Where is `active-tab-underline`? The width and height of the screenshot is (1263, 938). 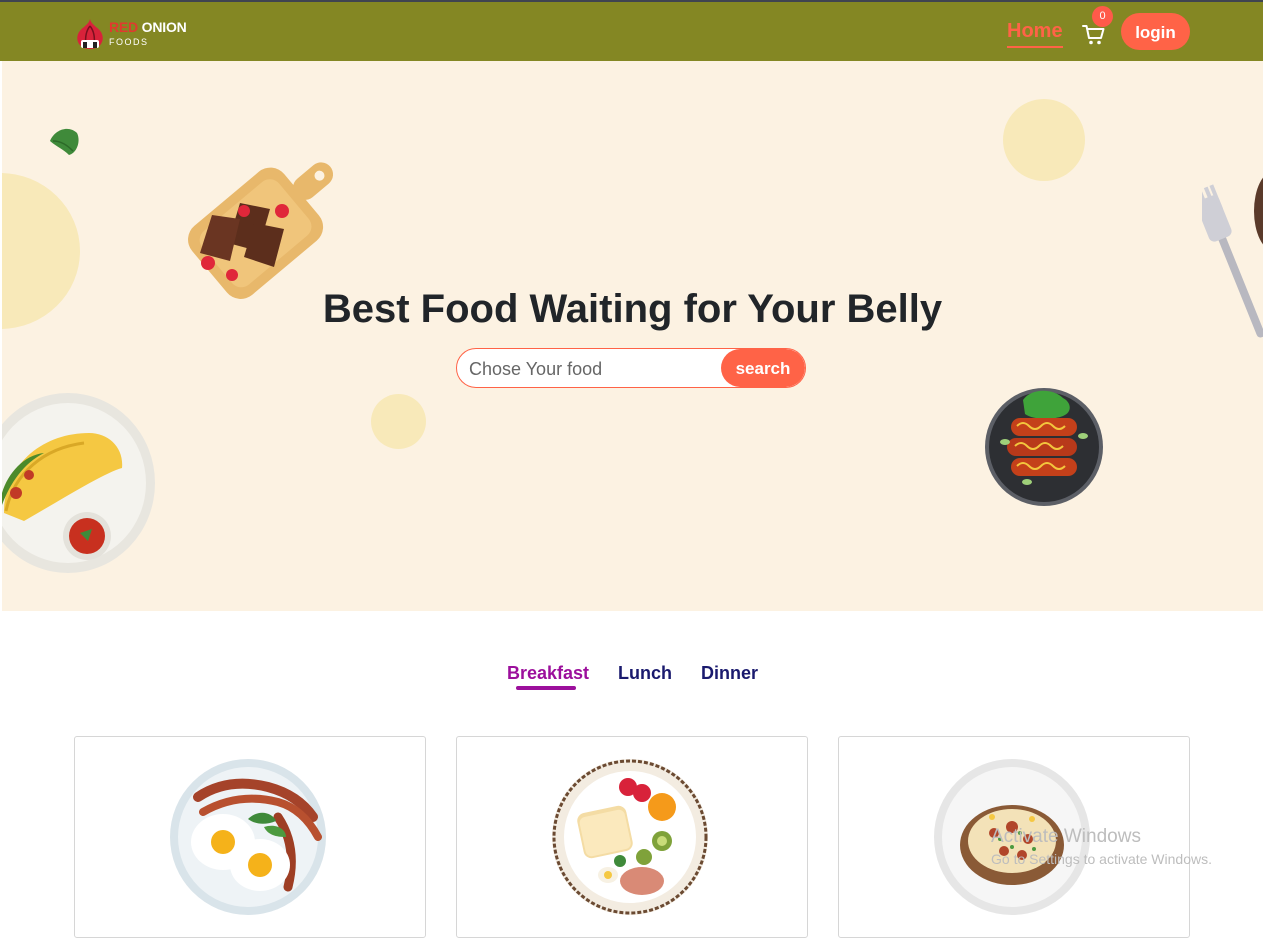
active-tab-underline is located at coordinates (546, 688).